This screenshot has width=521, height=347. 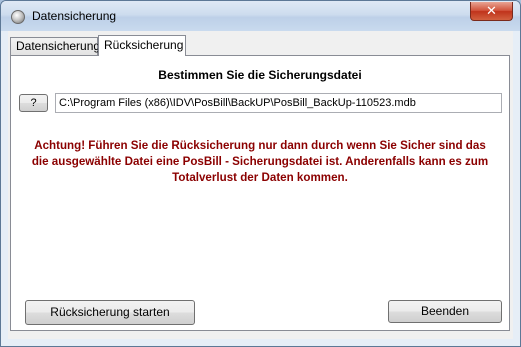 What do you see at coordinates (445, 311) in the screenshot?
I see `exit-button: Beenden` at bounding box center [445, 311].